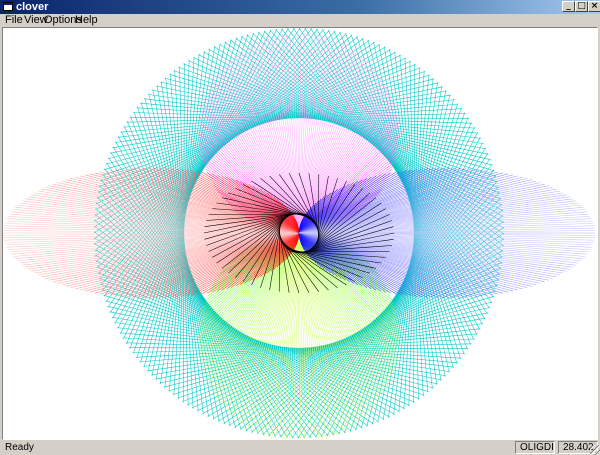  Describe the element at coordinates (8, 6) in the screenshot. I see `app-window-icon` at that location.